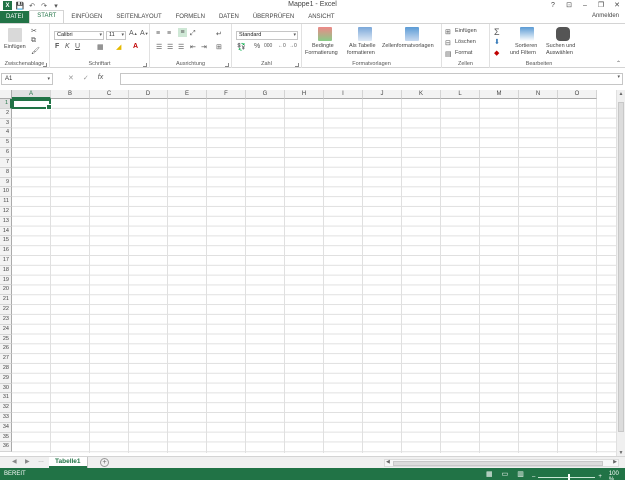 Image resolution: width=625 pixels, height=480 pixels. I want to click on row-header-28: 28, so click(6, 368).